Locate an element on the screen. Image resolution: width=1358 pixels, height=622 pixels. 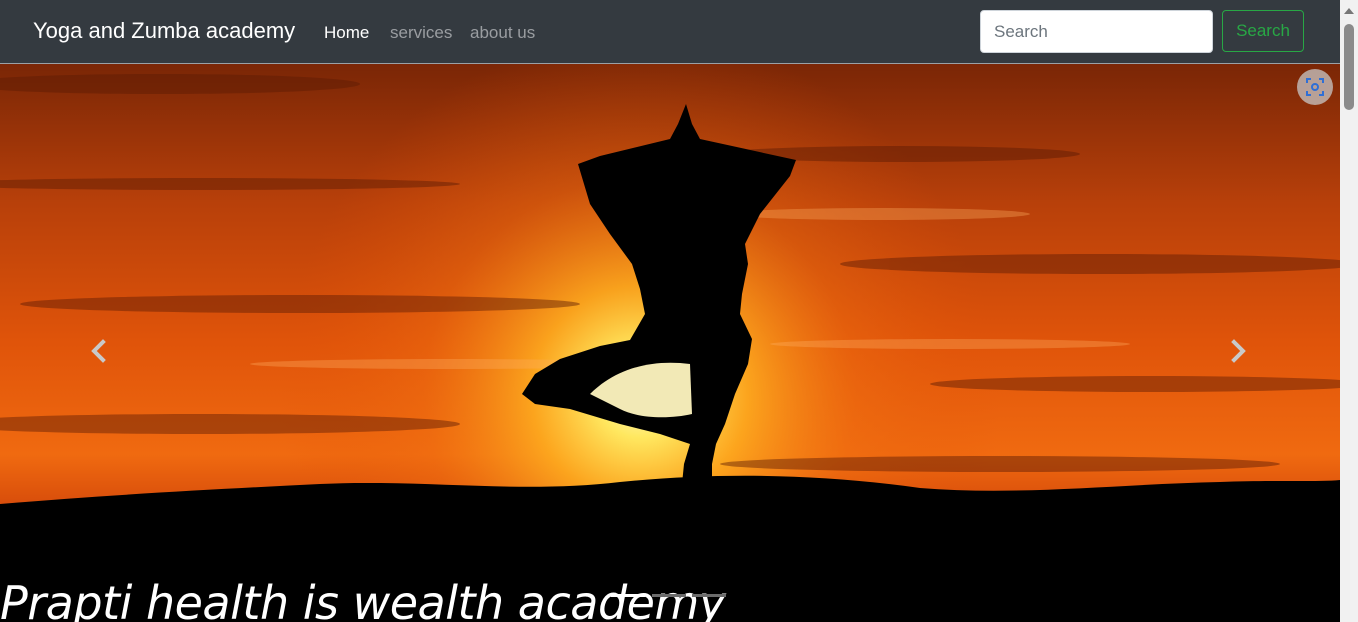
screenshot-lens-icon is located at coordinates (1315, 87).